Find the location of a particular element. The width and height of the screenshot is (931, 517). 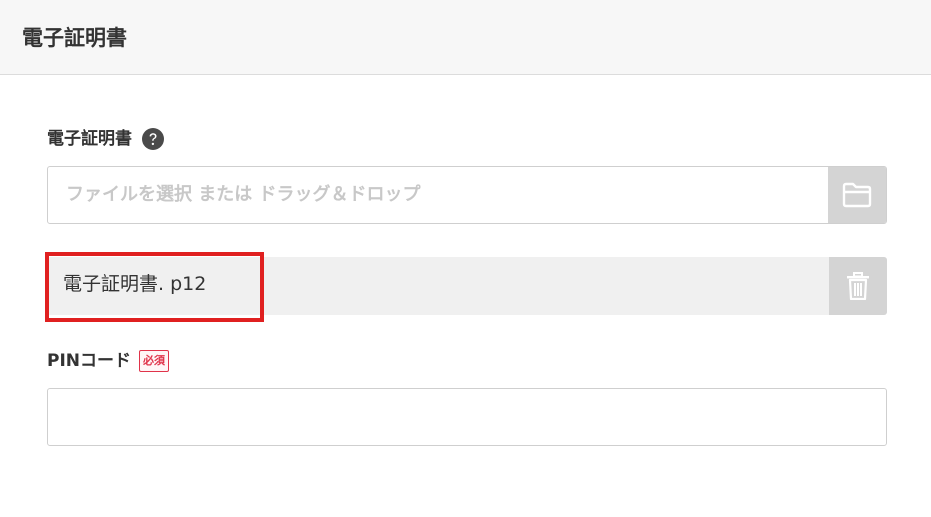

certificate-field-label: 電子証明書 is located at coordinates (105, 139).